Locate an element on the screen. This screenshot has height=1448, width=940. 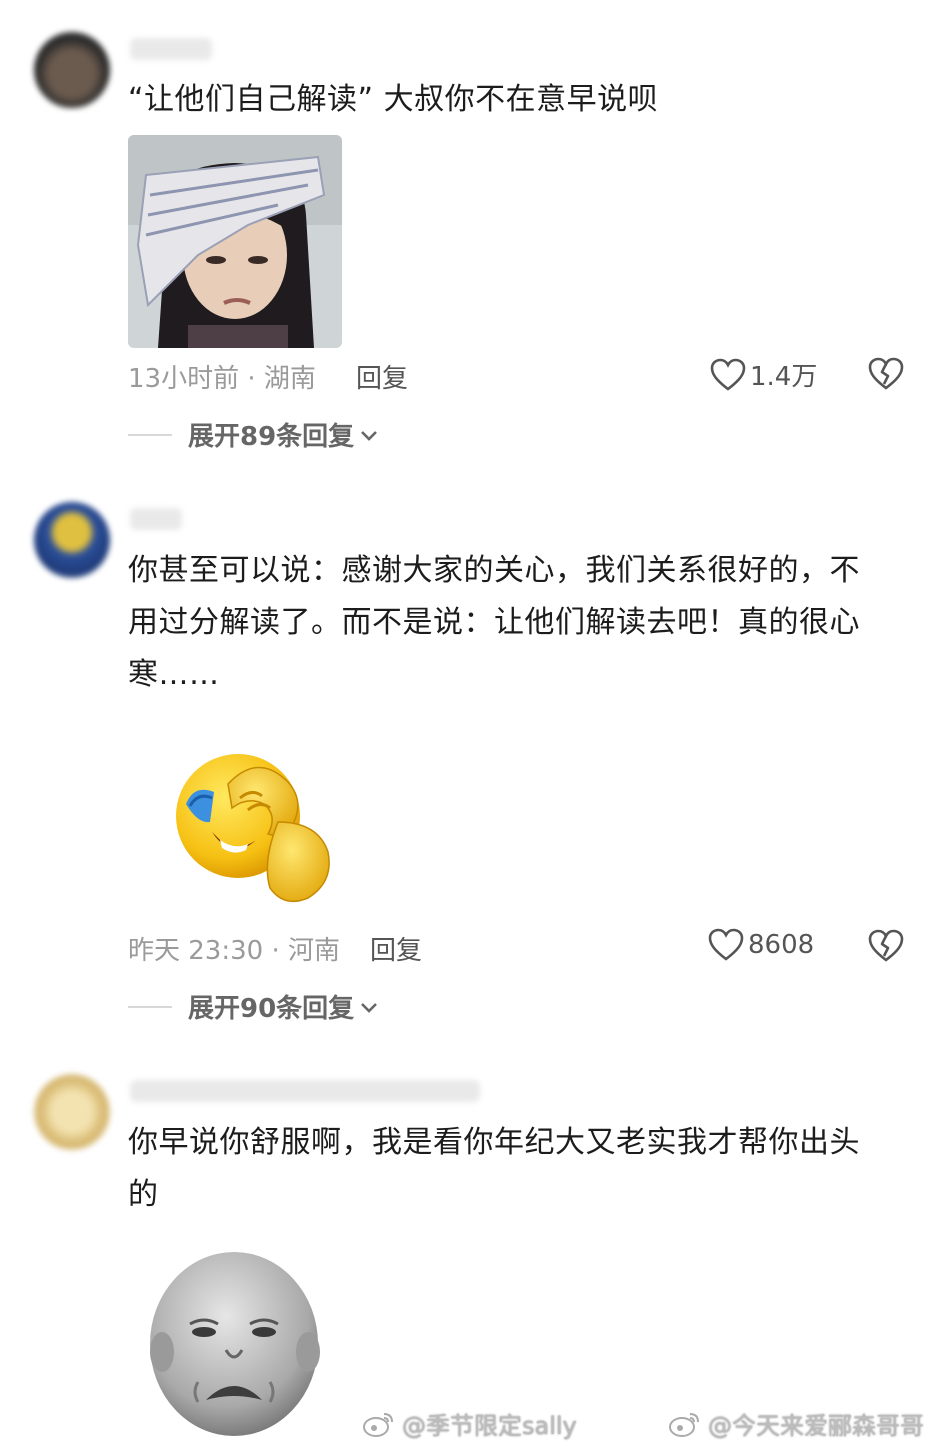
expand-replies-label: 展开89条回复 is located at coordinates (271, 437).